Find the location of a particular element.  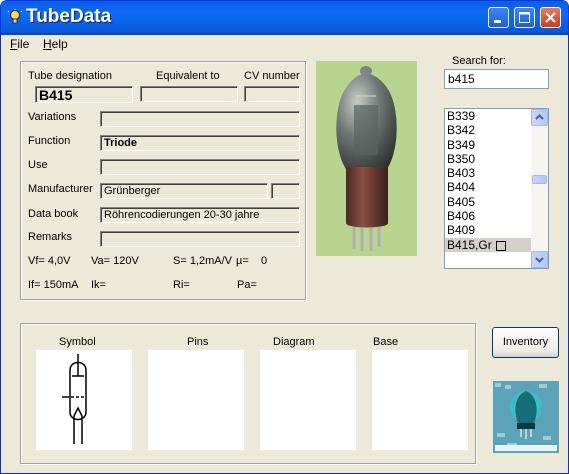

data-book-label: Data book is located at coordinates (53, 214).